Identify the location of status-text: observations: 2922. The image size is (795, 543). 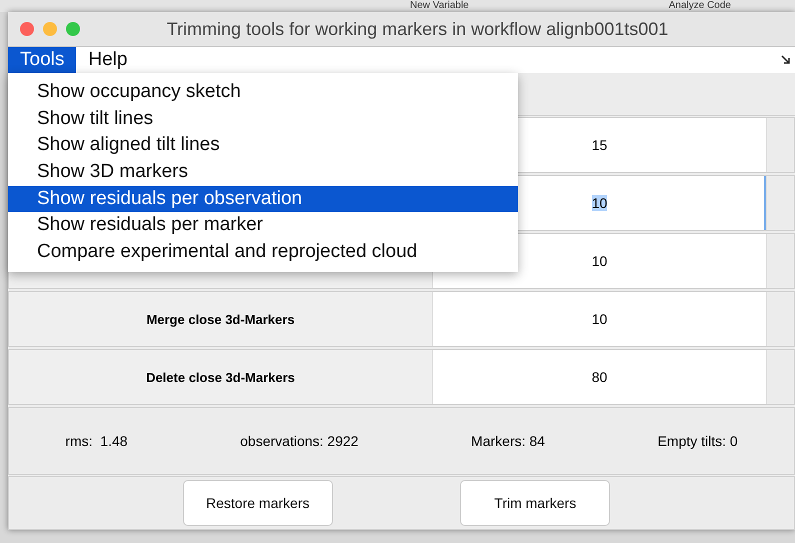
(299, 441).